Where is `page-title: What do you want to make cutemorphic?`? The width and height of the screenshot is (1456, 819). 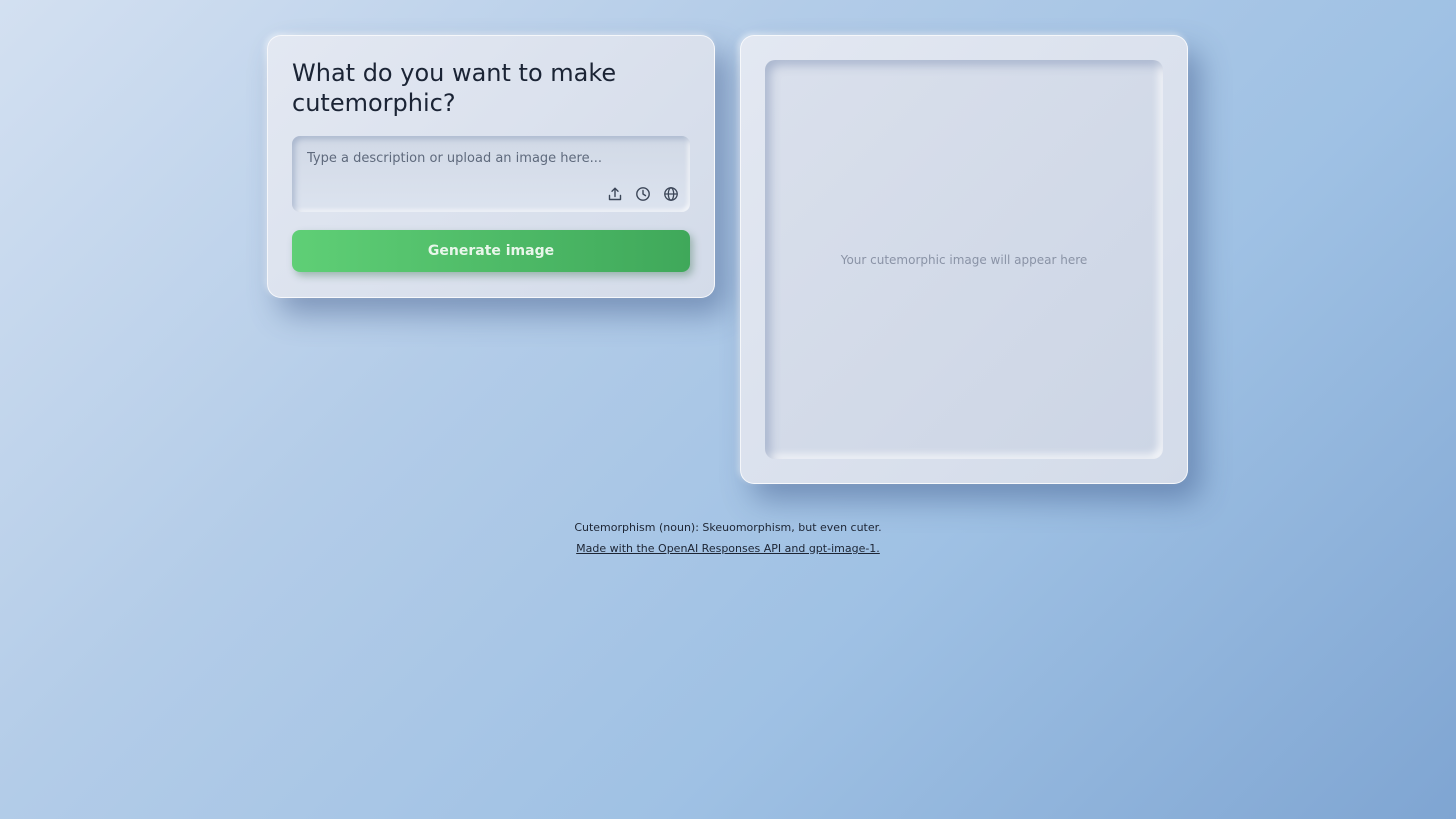
page-title: What do you want to make cutemorphic? is located at coordinates (454, 88).